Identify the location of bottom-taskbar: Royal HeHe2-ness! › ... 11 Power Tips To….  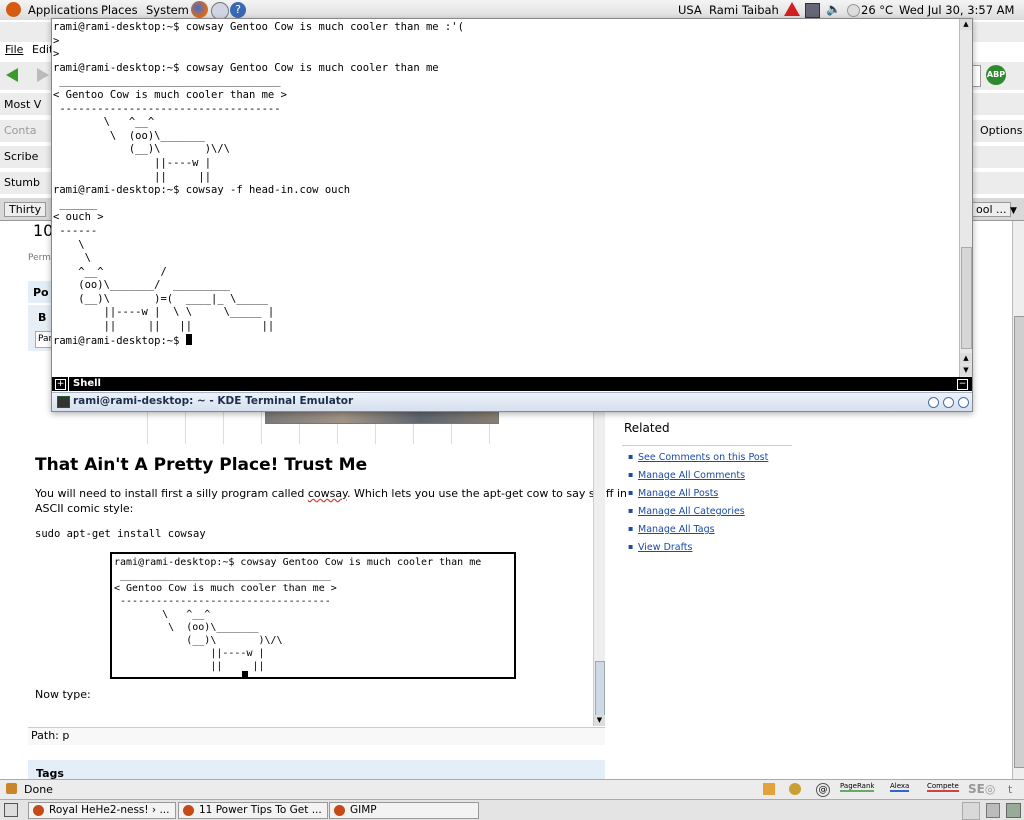
(512, 809).